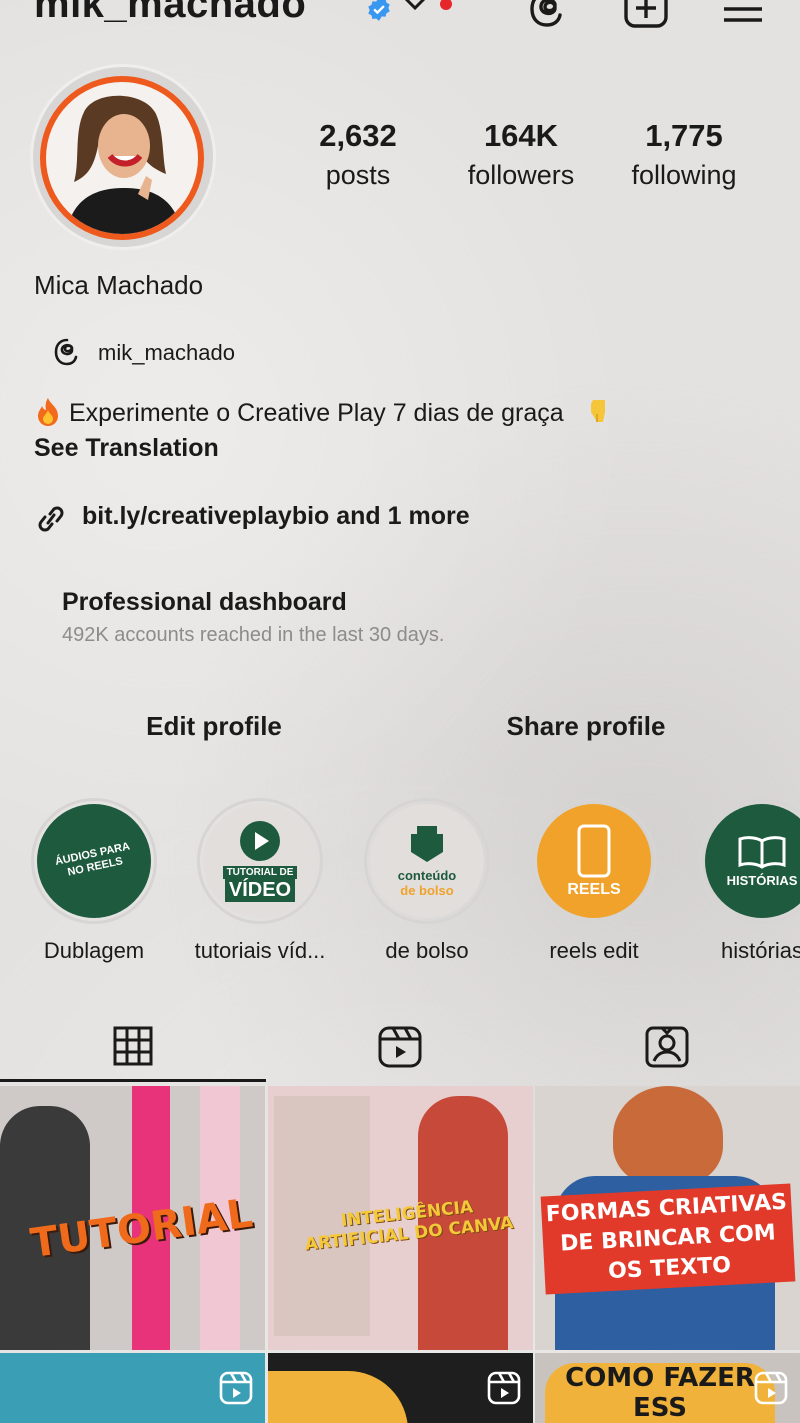 This screenshot has width=800, height=1423. Describe the element at coordinates (260, 841) in the screenshot. I see `play-icon` at that location.